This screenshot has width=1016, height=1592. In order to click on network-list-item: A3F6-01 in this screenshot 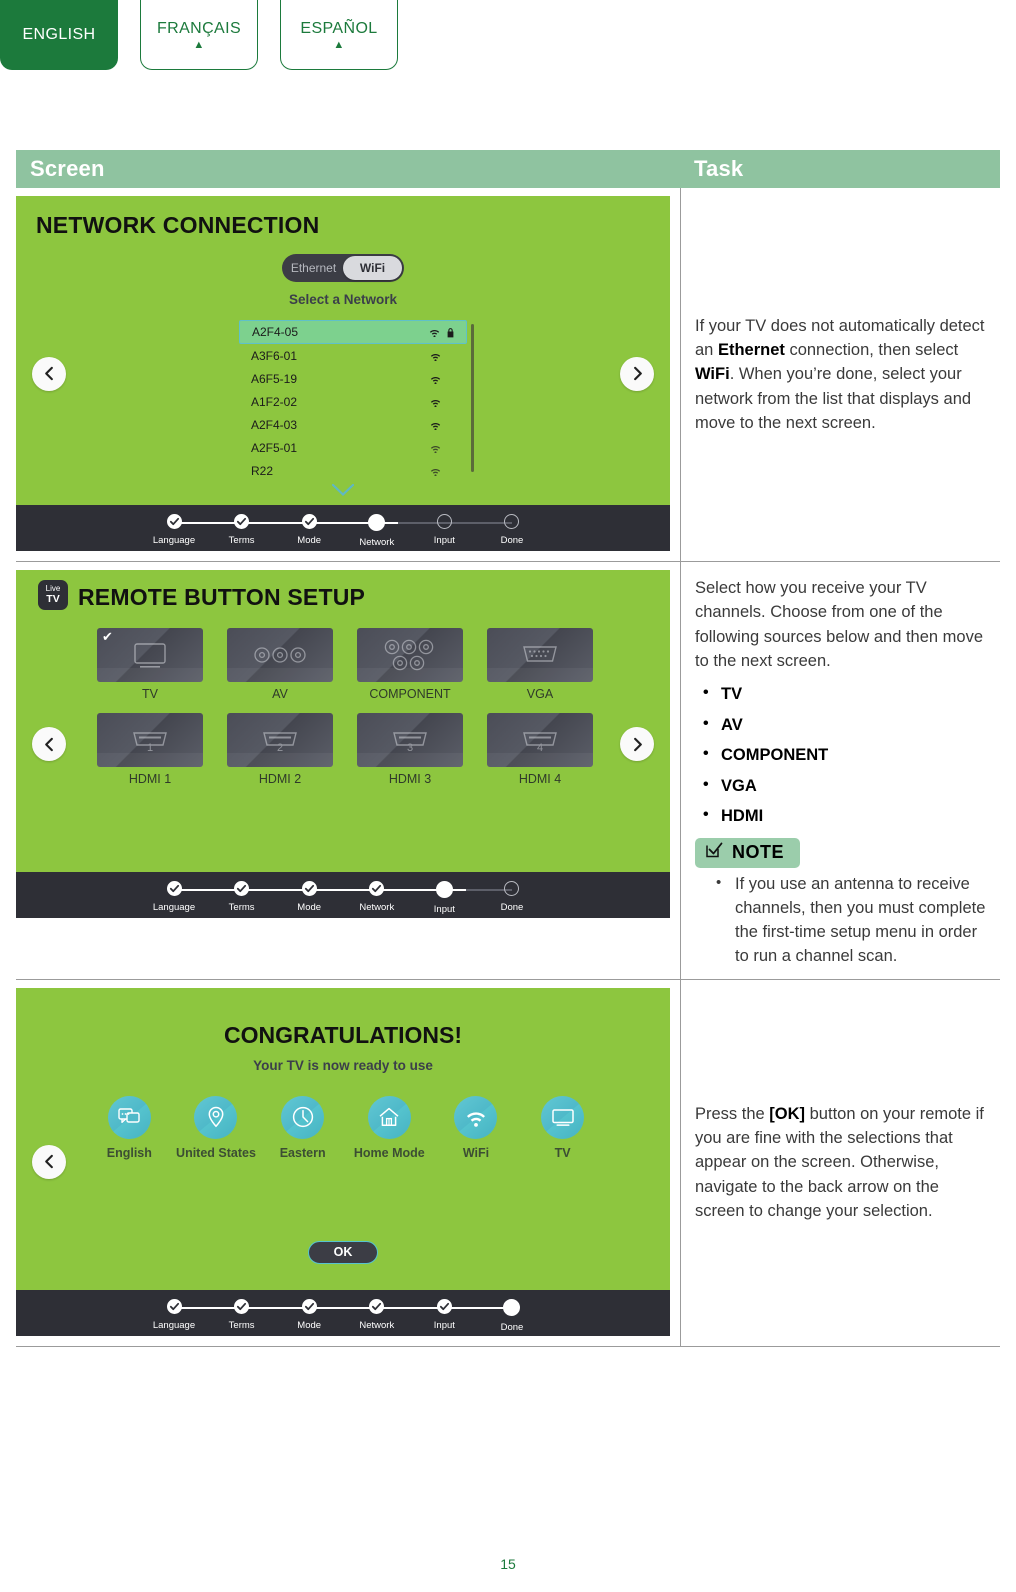, I will do `click(353, 355)`.